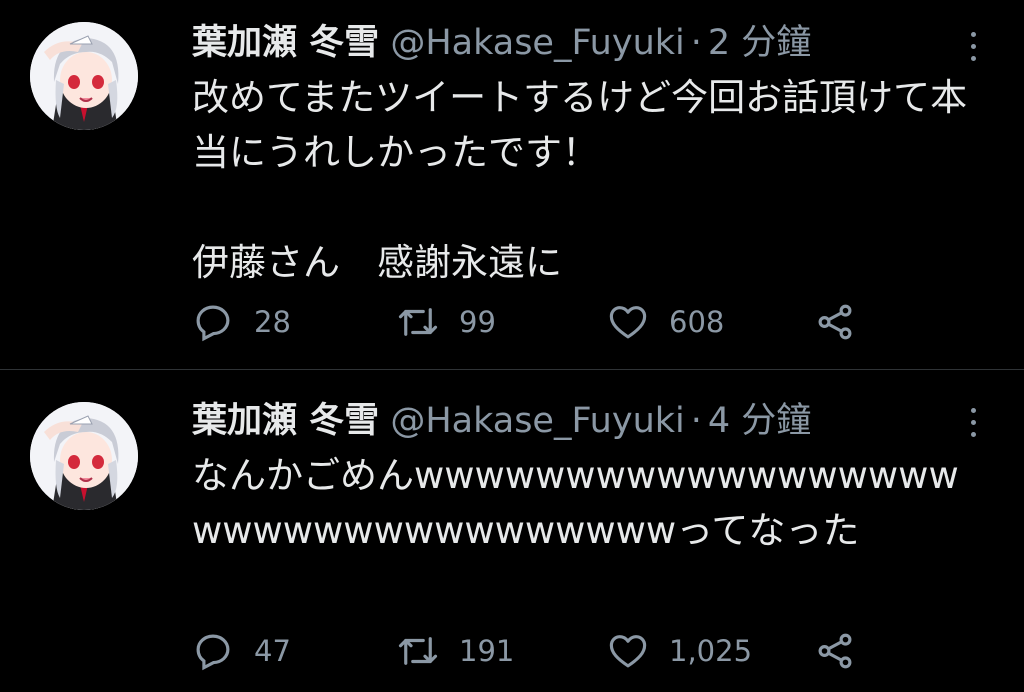  I want to click on like-count: 1,025, so click(711, 651).